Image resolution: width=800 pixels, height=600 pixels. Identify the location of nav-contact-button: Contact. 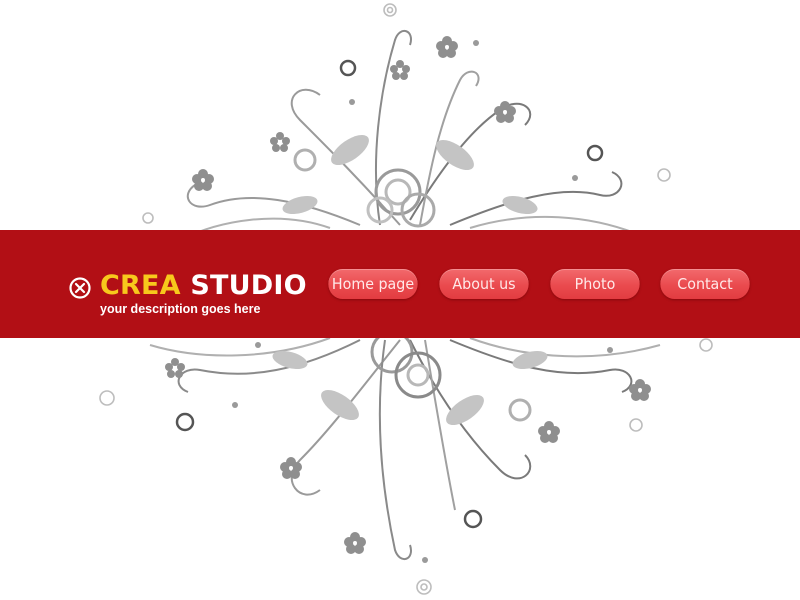
(705, 284).